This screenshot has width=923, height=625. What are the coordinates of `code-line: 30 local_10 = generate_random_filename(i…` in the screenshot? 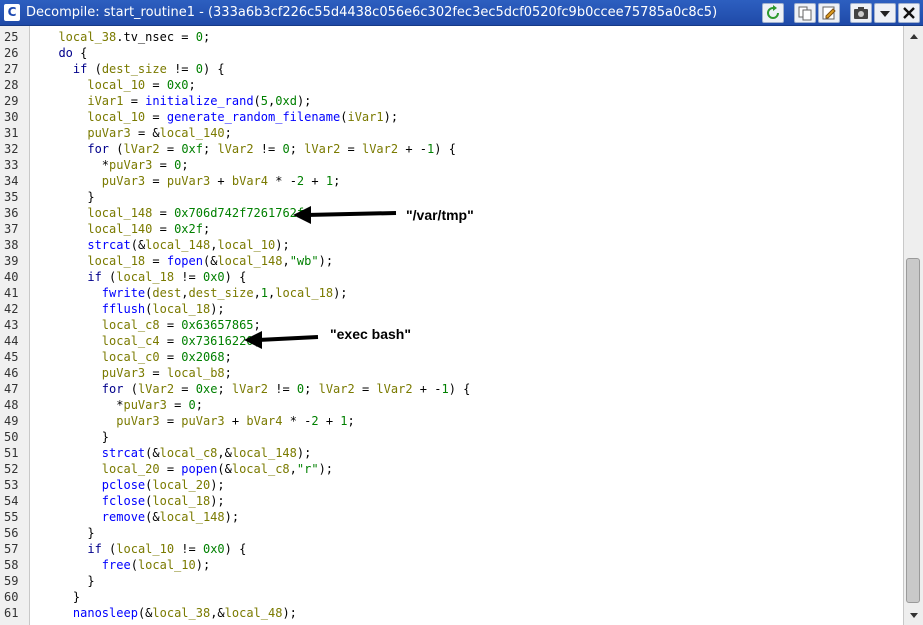 It's located at (450, 117).